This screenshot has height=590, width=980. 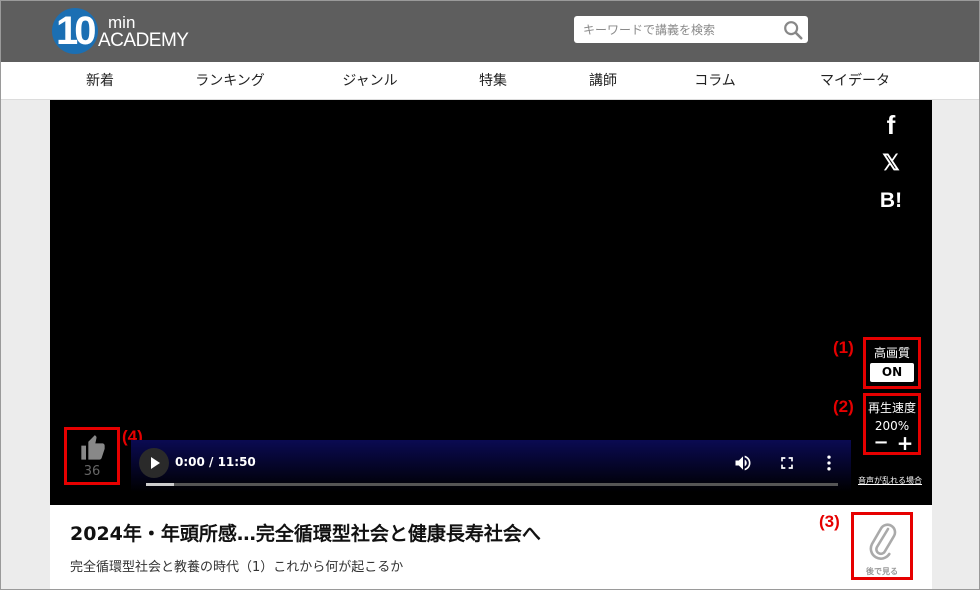 I want to click on play-button, so click(x=154, y=463).